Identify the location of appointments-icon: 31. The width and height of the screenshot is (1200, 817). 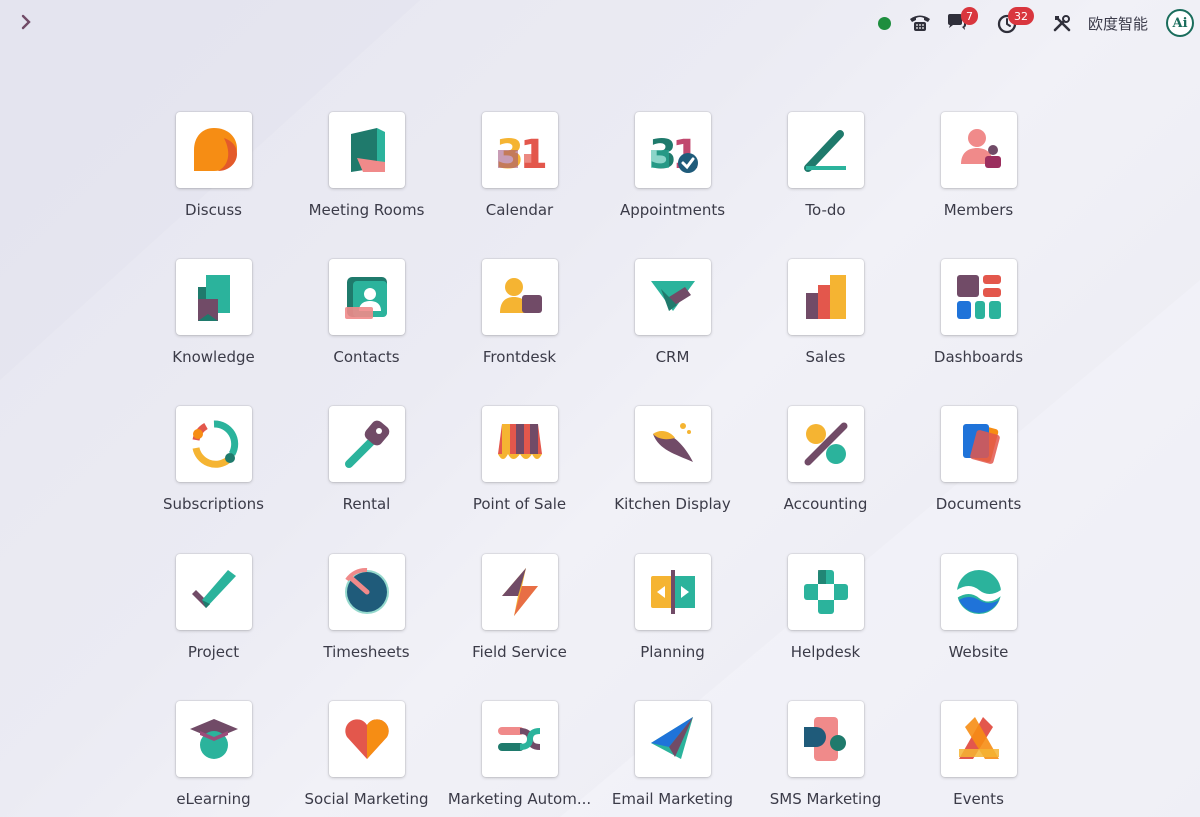
(674, 154).